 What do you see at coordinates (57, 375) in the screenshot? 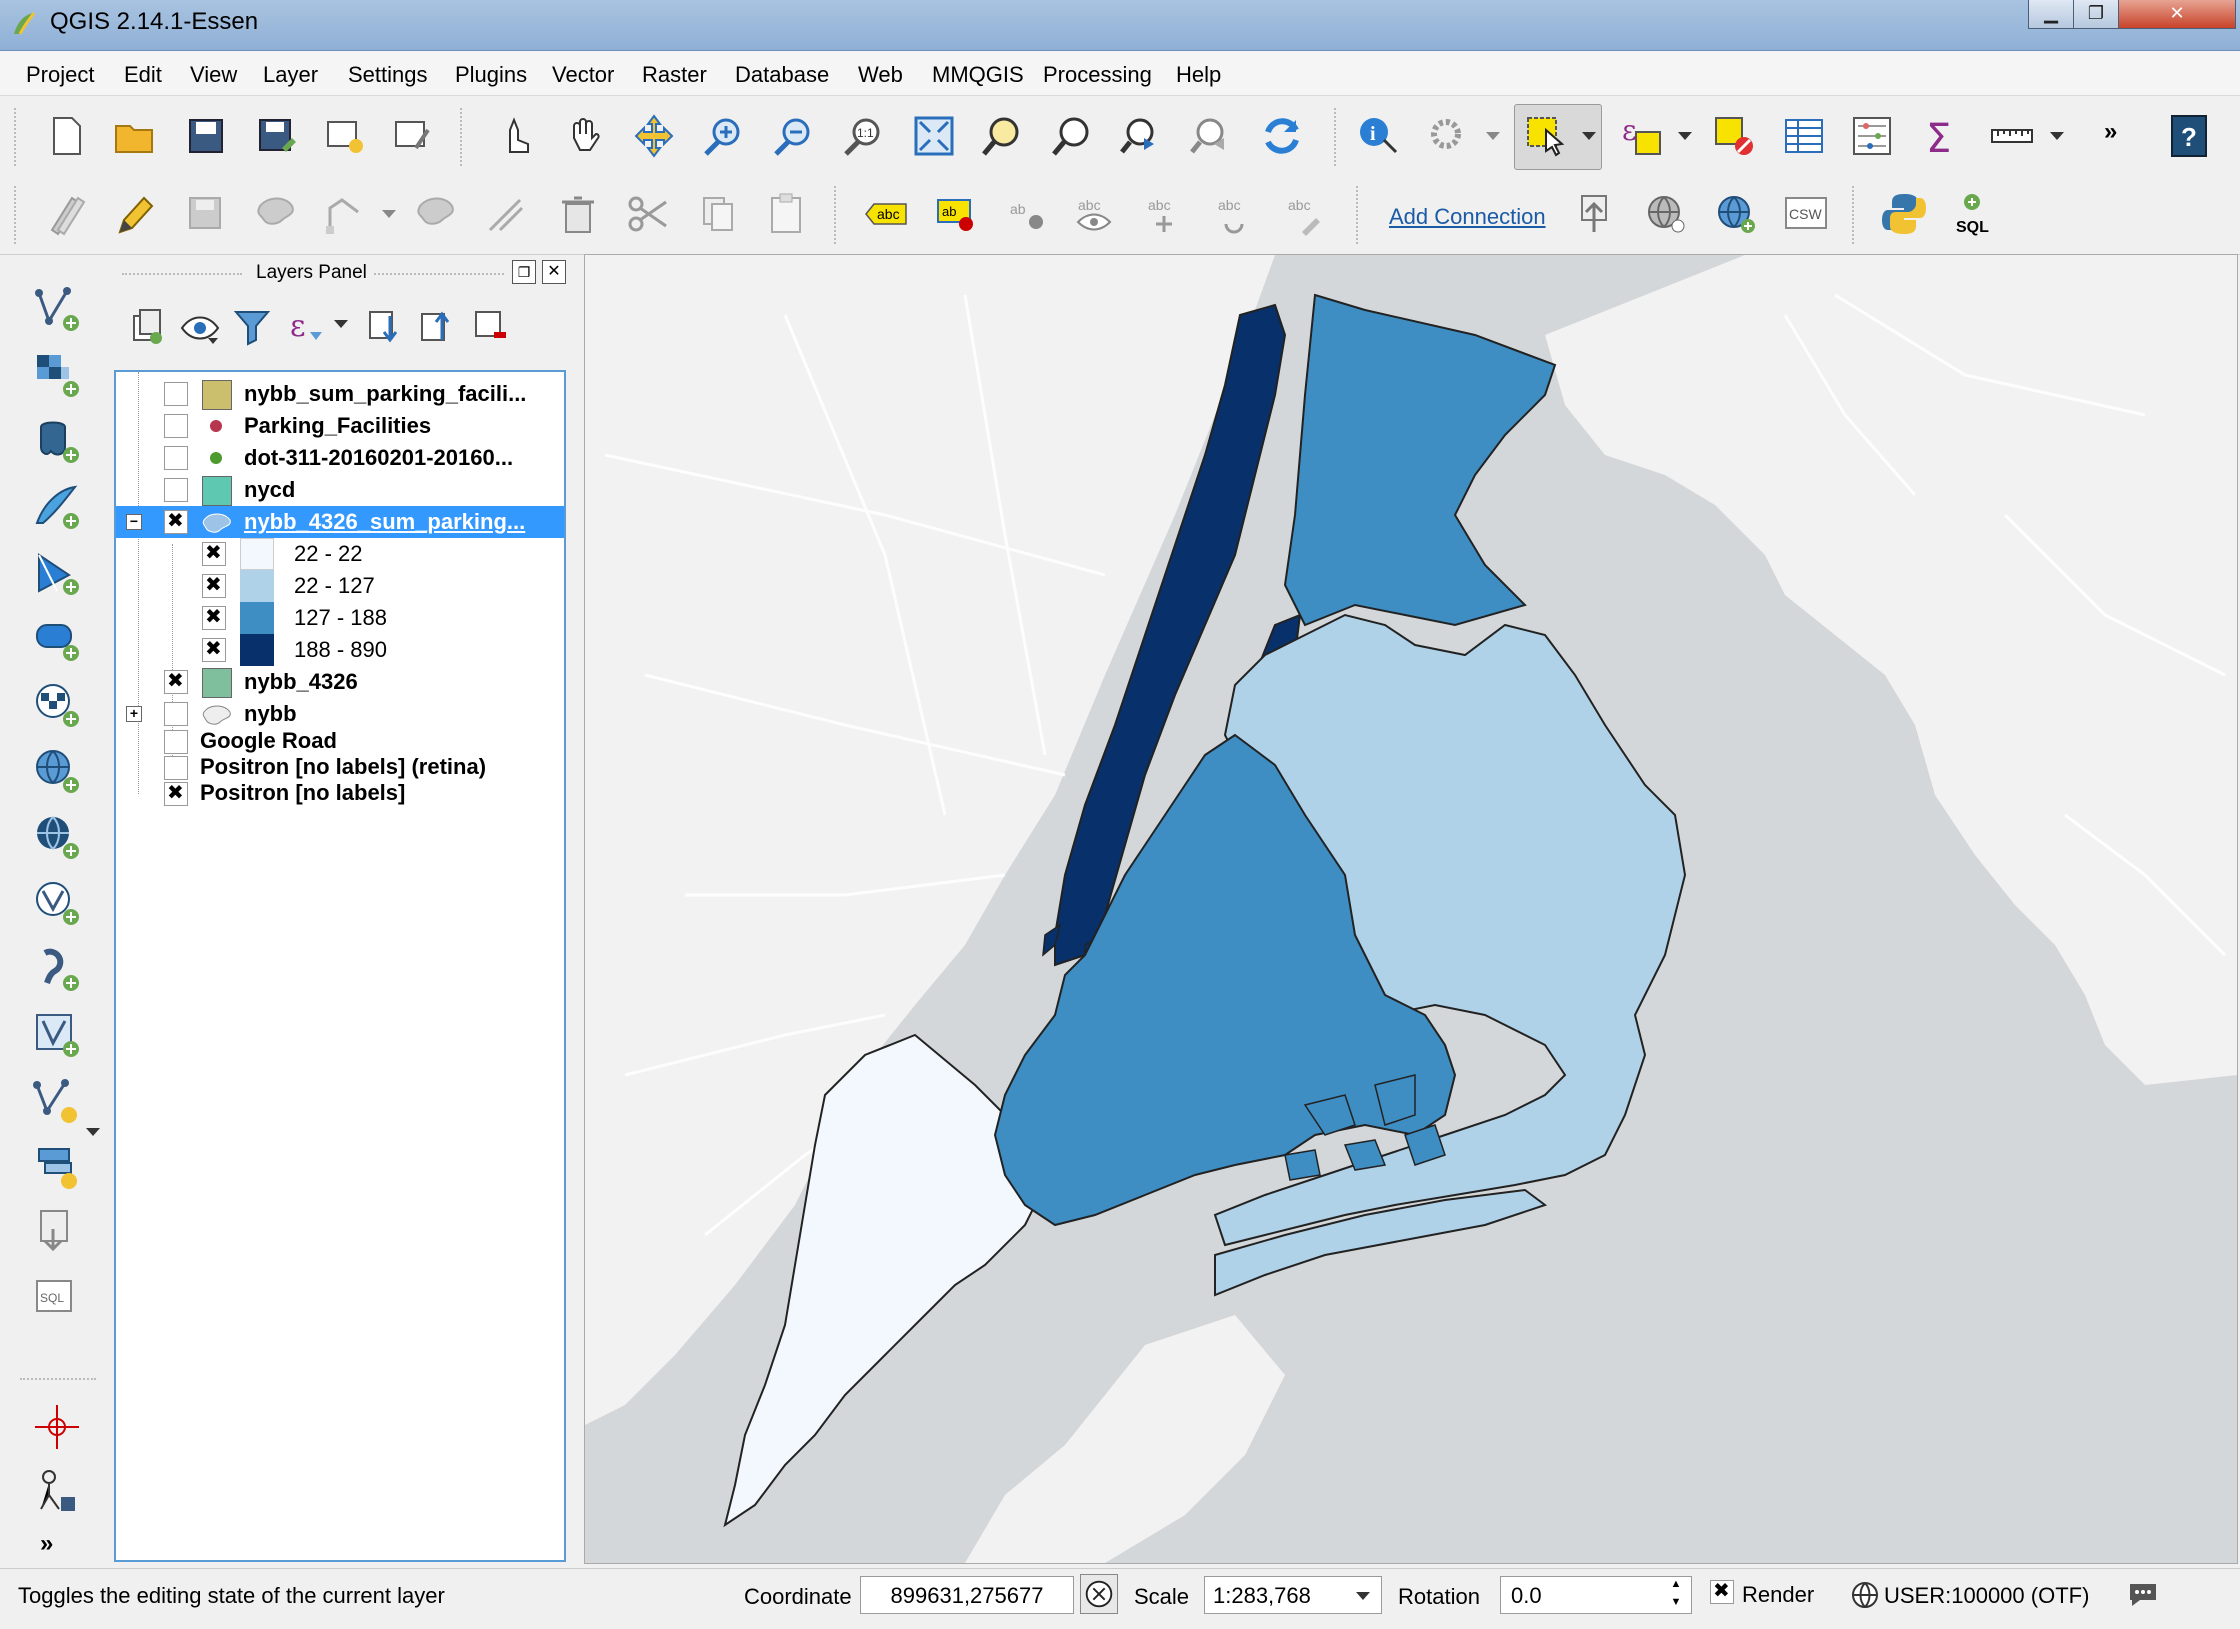
I see `add-raster-layer-icon` at bounding box center [57, 375].